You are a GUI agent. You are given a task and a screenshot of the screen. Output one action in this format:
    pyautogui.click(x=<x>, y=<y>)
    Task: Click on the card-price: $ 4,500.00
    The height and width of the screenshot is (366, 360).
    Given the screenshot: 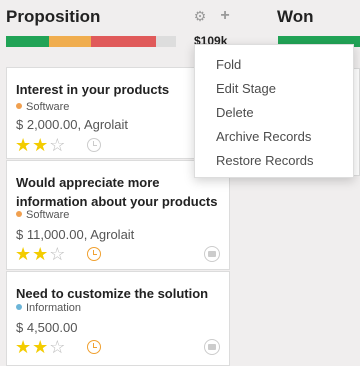 What is the action you would take?
    pyautogui.click(x=47, y=327)
    